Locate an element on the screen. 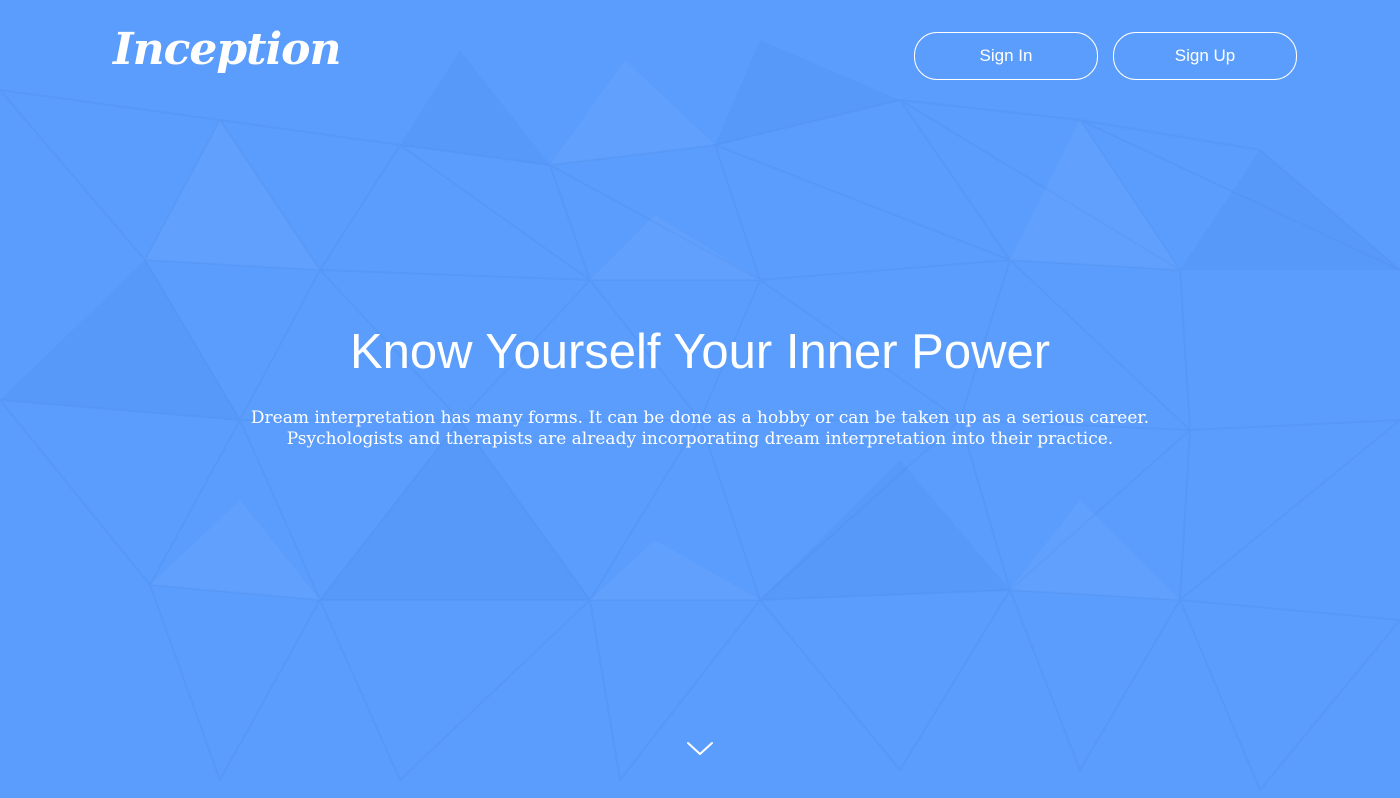  scroll-down-button is located at coordinates (700, 749).